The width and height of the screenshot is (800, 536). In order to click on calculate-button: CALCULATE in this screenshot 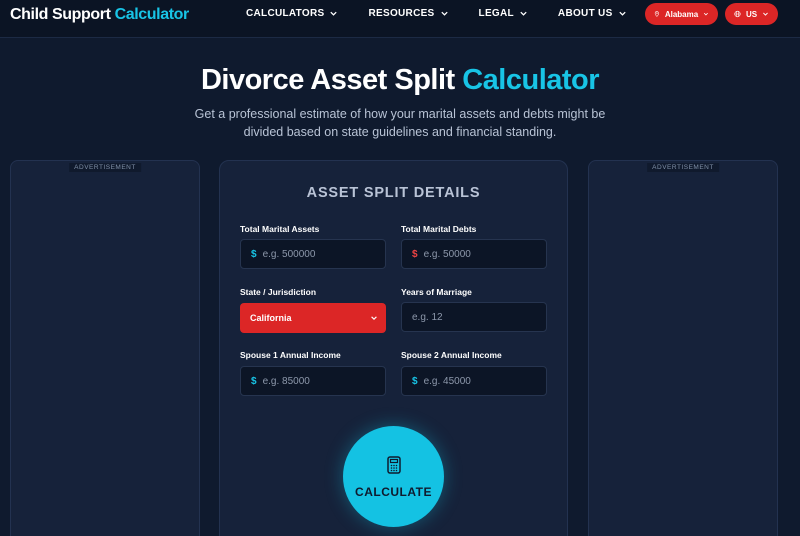, I will do `click(393, 476)`.